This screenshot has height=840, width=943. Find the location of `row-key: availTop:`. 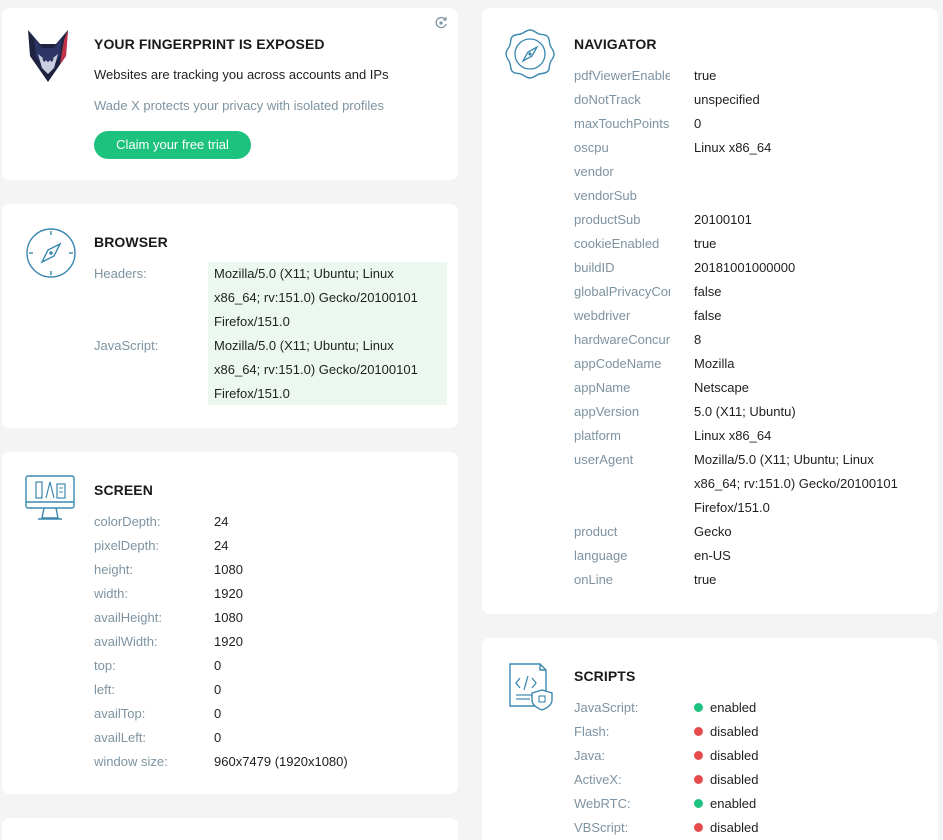

row-key: availTop: is located at coordinates (120, 713).